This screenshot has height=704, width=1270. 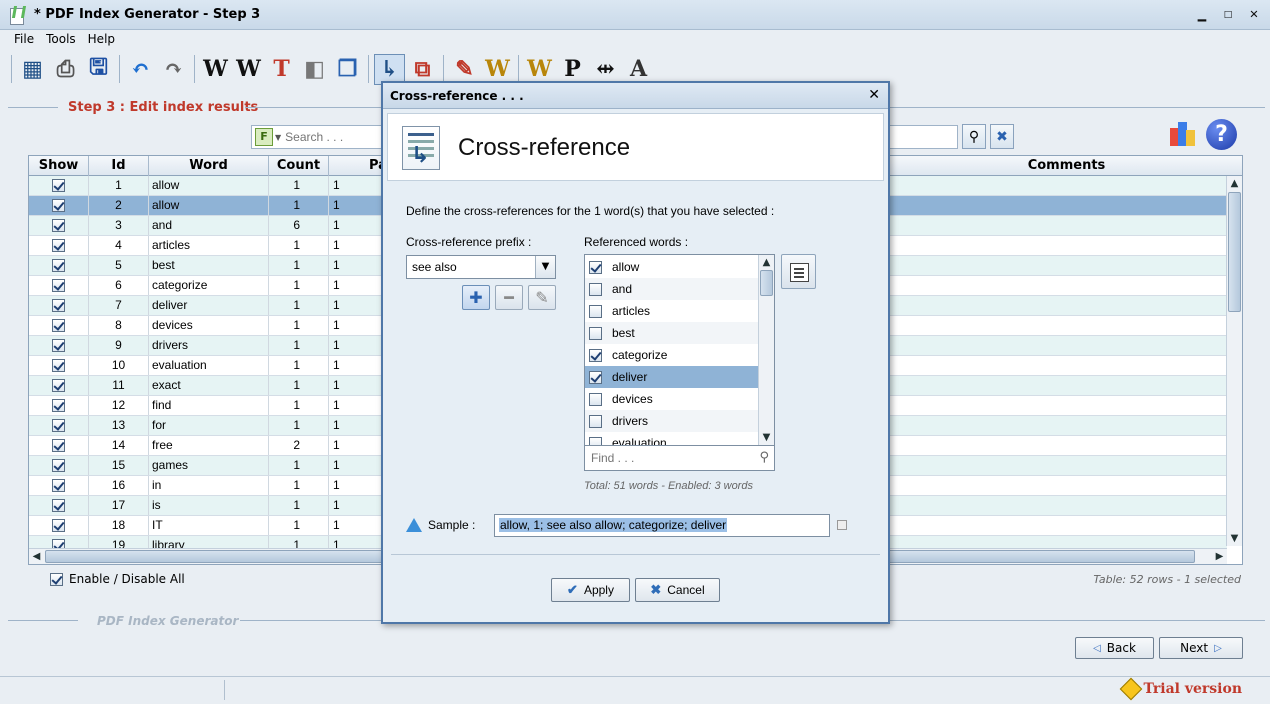 I want to click on back-button: ◁ Back, so click(x=1114, y=648).